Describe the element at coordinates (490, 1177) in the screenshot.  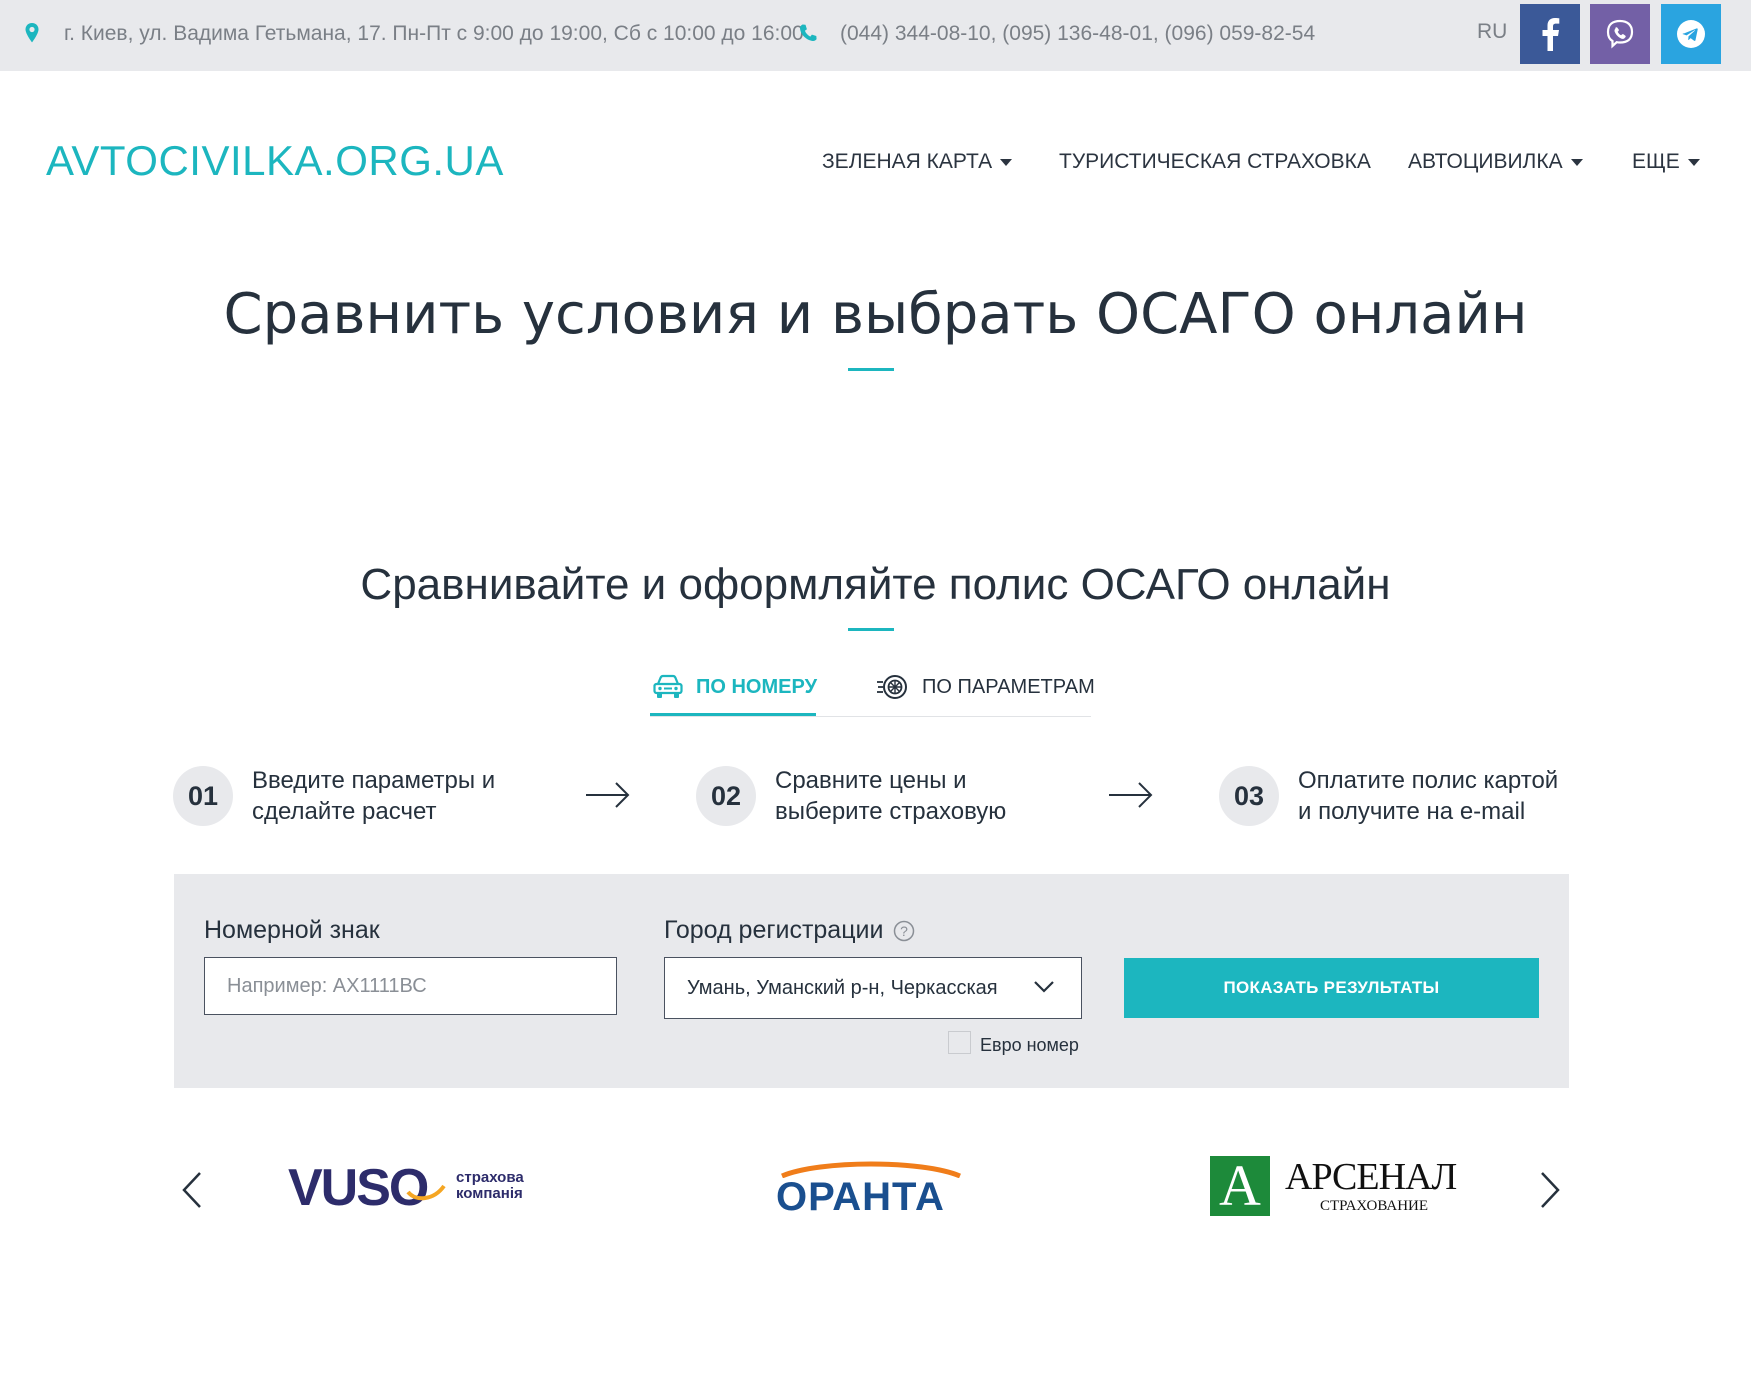
I see `vuso-logo-sub1: страхова` at that location.